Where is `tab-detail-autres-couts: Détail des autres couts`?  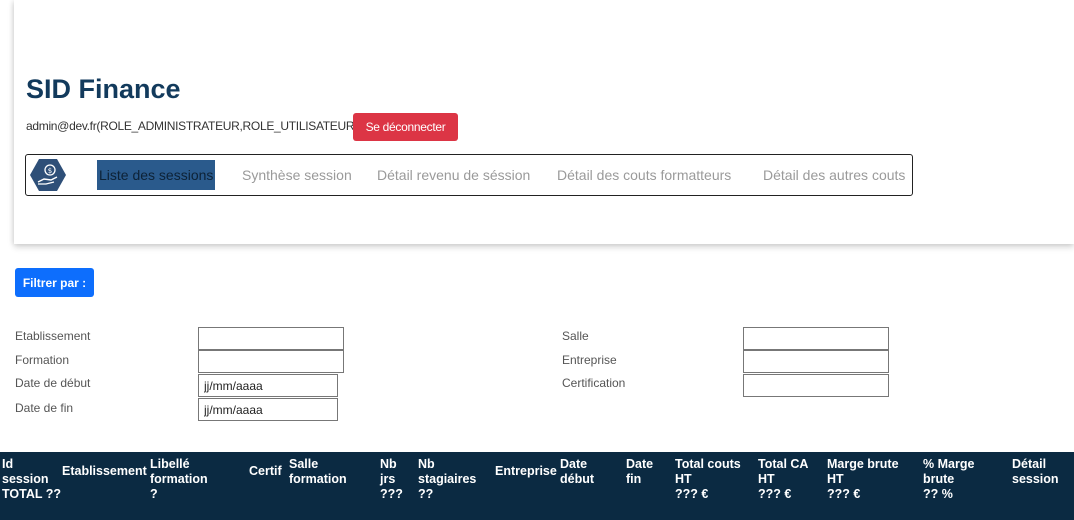
tab-detail-autres-couts: Détail des autres couts is located at coordinates (834, 175).